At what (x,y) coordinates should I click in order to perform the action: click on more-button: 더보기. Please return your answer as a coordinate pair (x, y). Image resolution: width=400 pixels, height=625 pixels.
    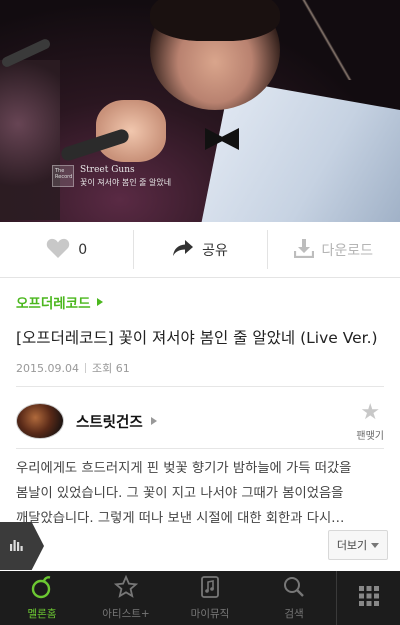
    Looking at the image, I should click on (358, 545).